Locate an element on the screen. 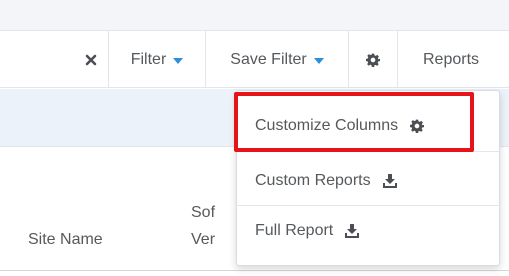 The image size is (509, 276). highlight-box is located at coordinates (354, 122).